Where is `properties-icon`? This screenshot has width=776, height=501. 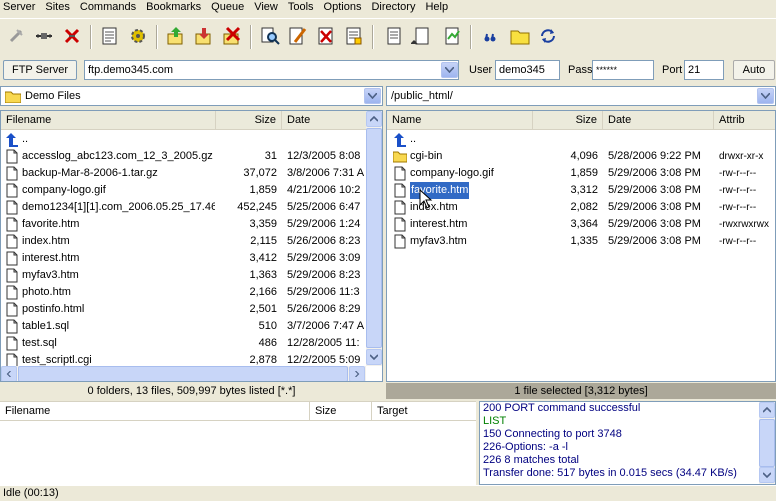
properties-icon is located at coordinates (354, 36).